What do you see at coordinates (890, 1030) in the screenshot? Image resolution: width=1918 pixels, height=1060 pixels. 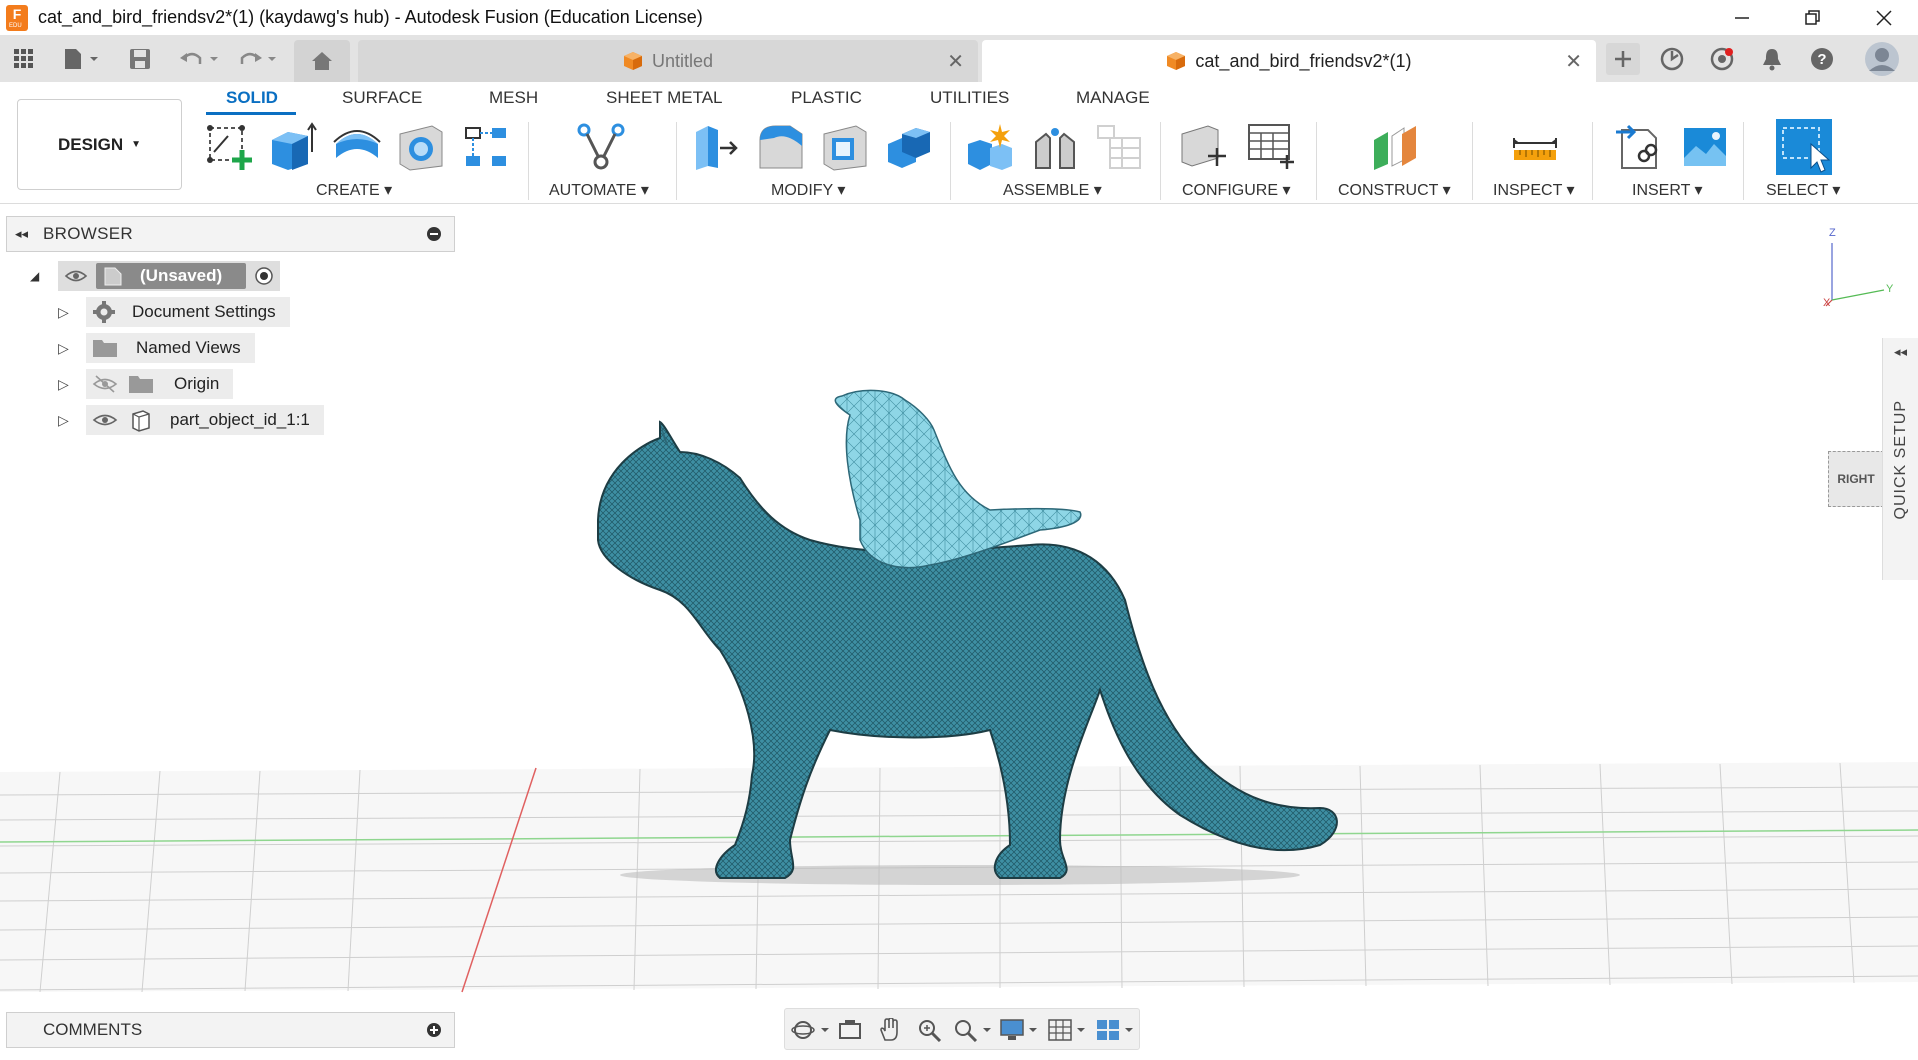 I see `pan-hand-icon` at bounding box center [890, 1030].